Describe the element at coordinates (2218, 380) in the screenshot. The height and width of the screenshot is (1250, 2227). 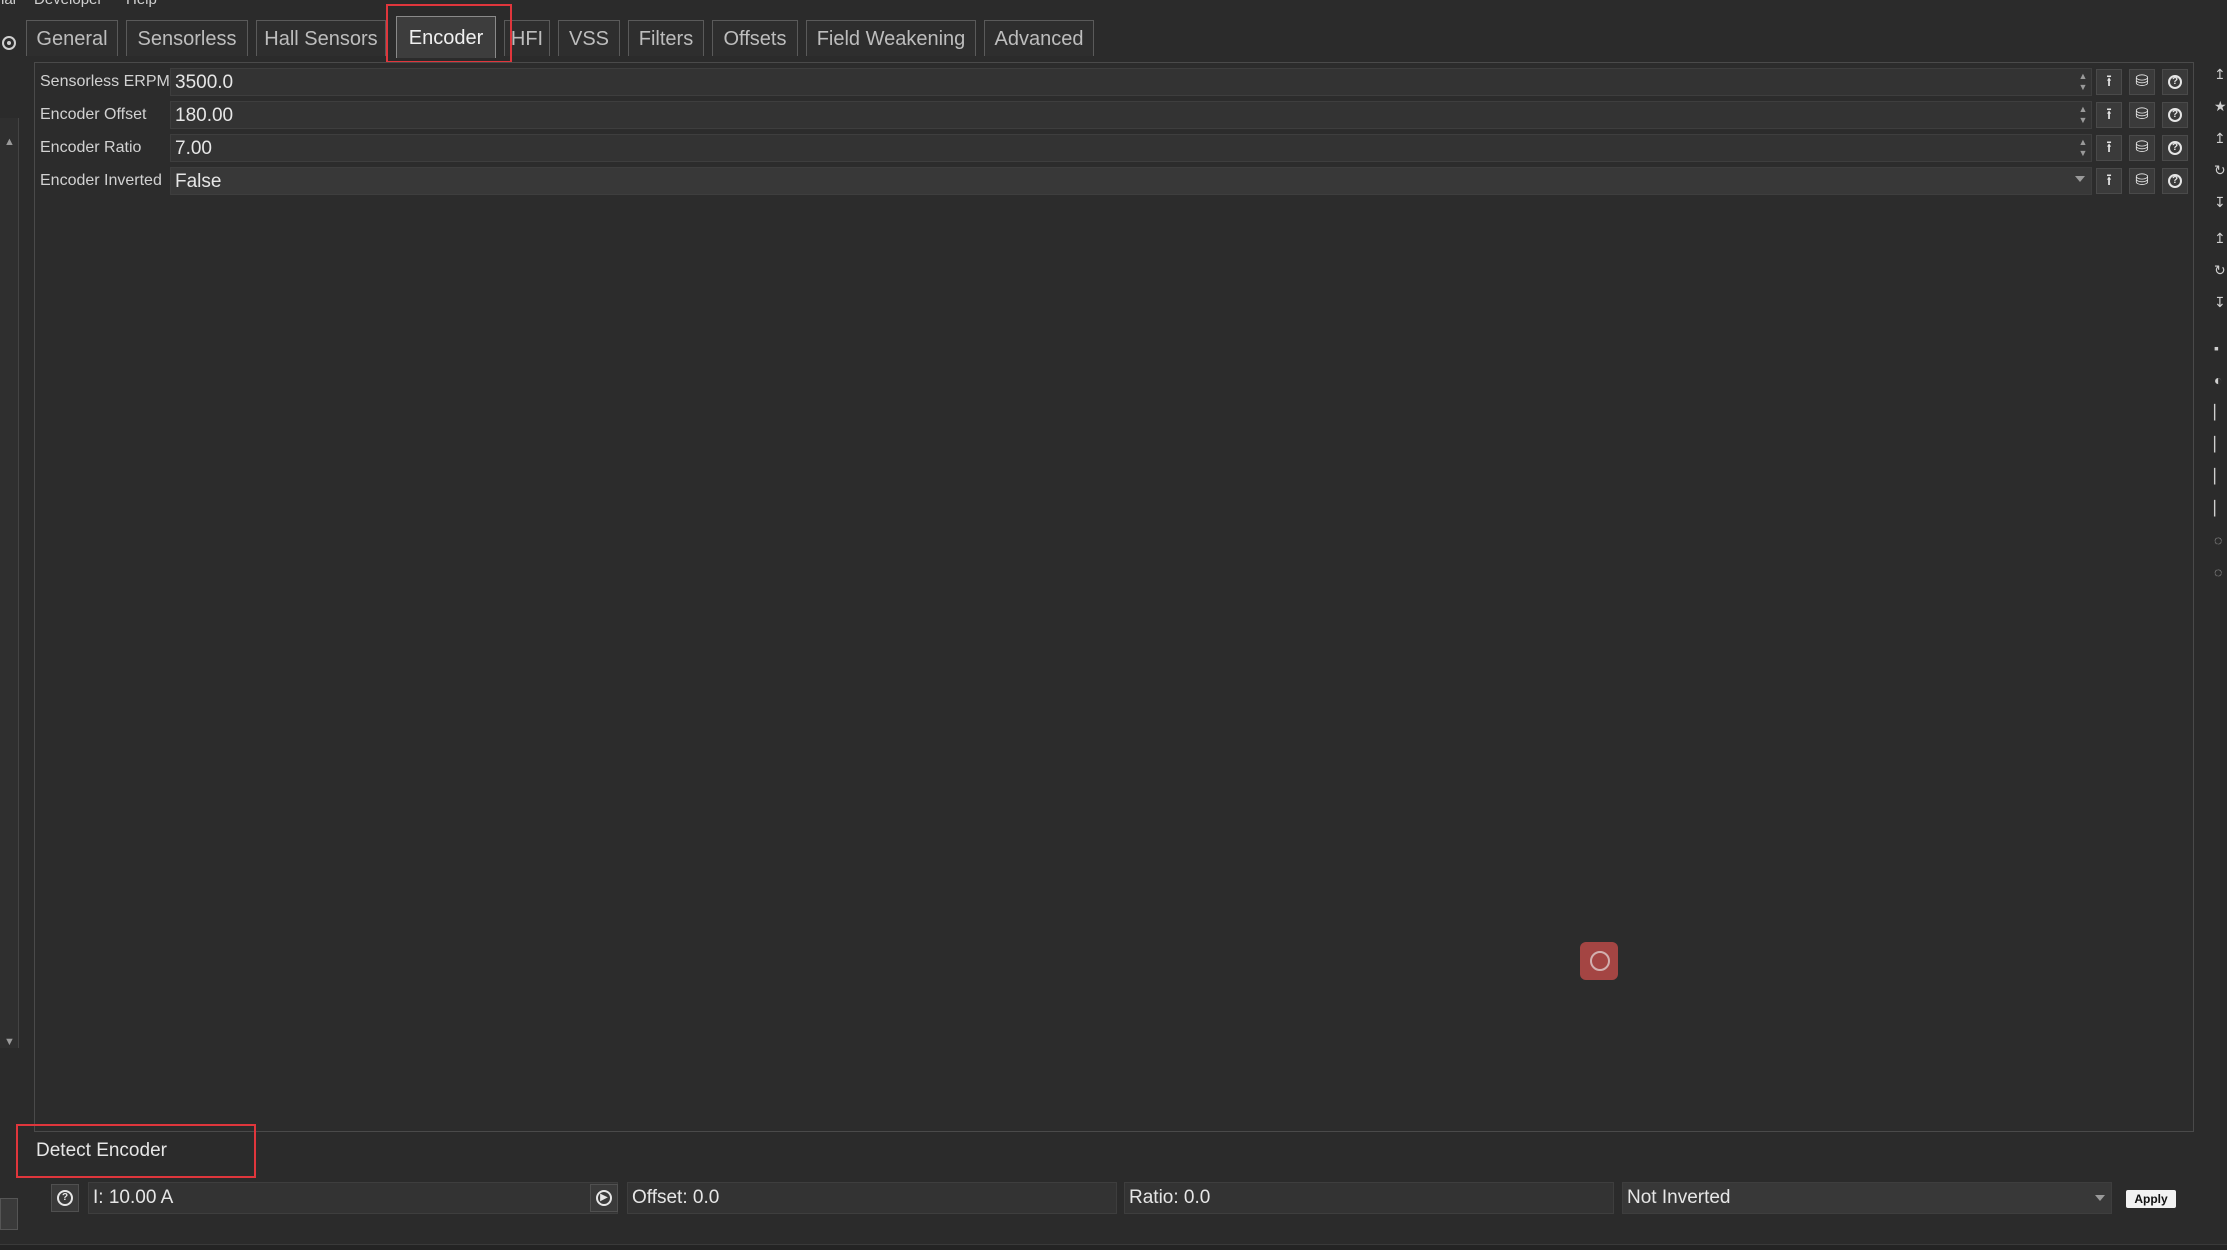
I see `toolbar-icon-10: ◐` at that location.